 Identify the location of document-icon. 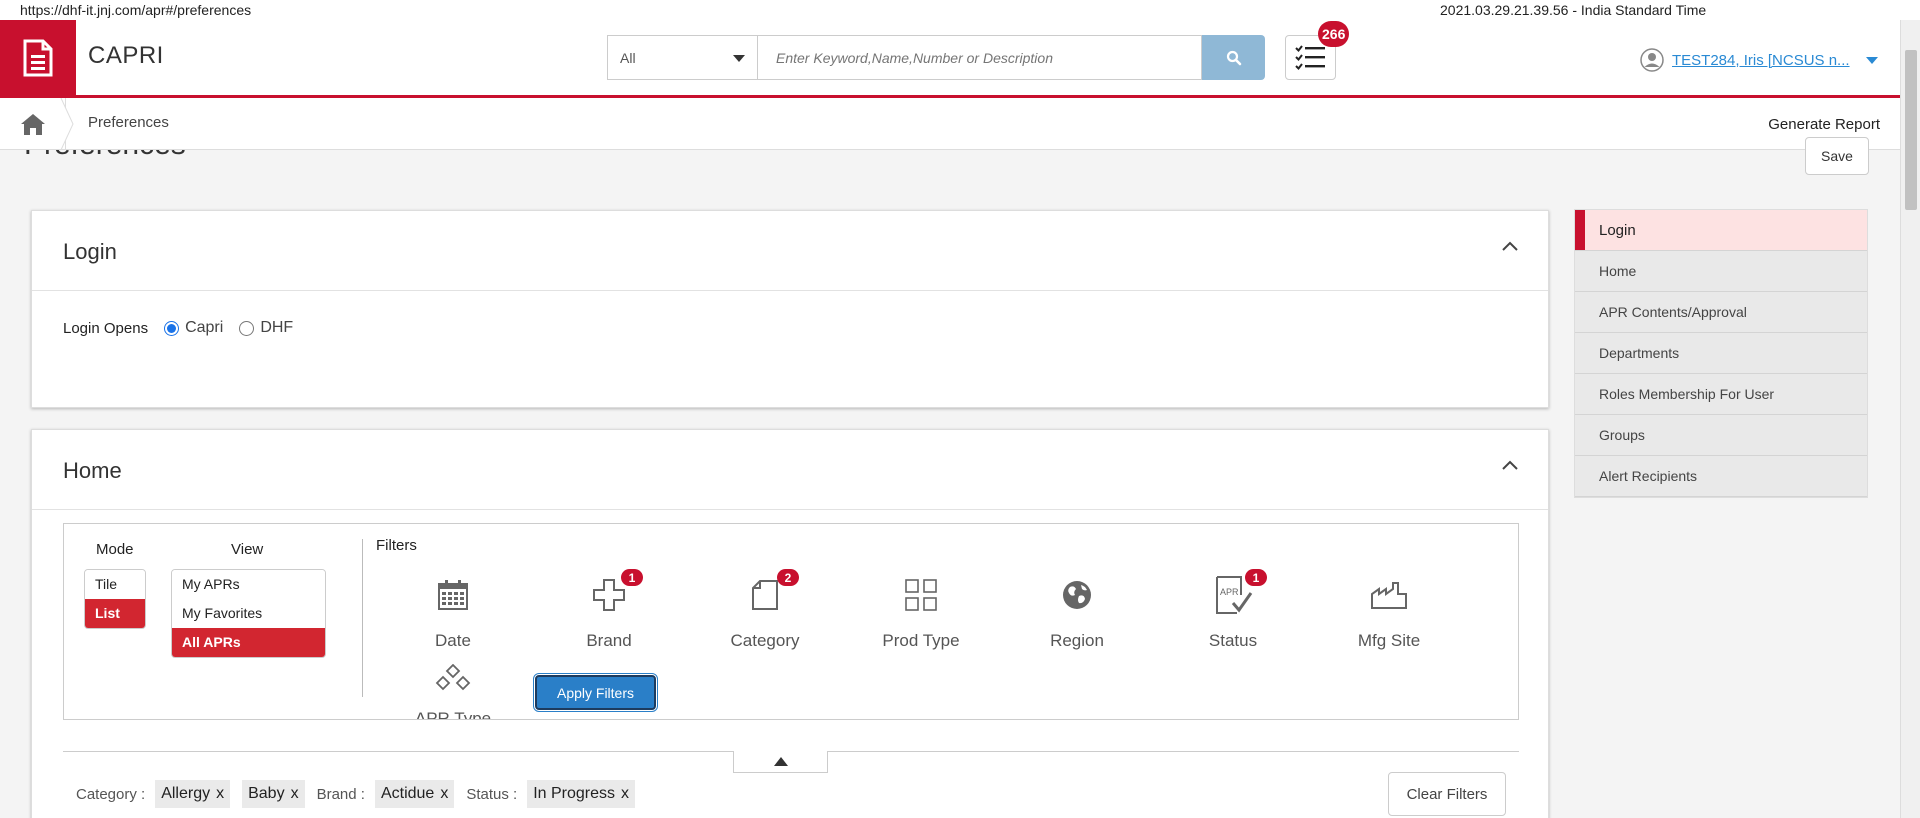
(765, 595).